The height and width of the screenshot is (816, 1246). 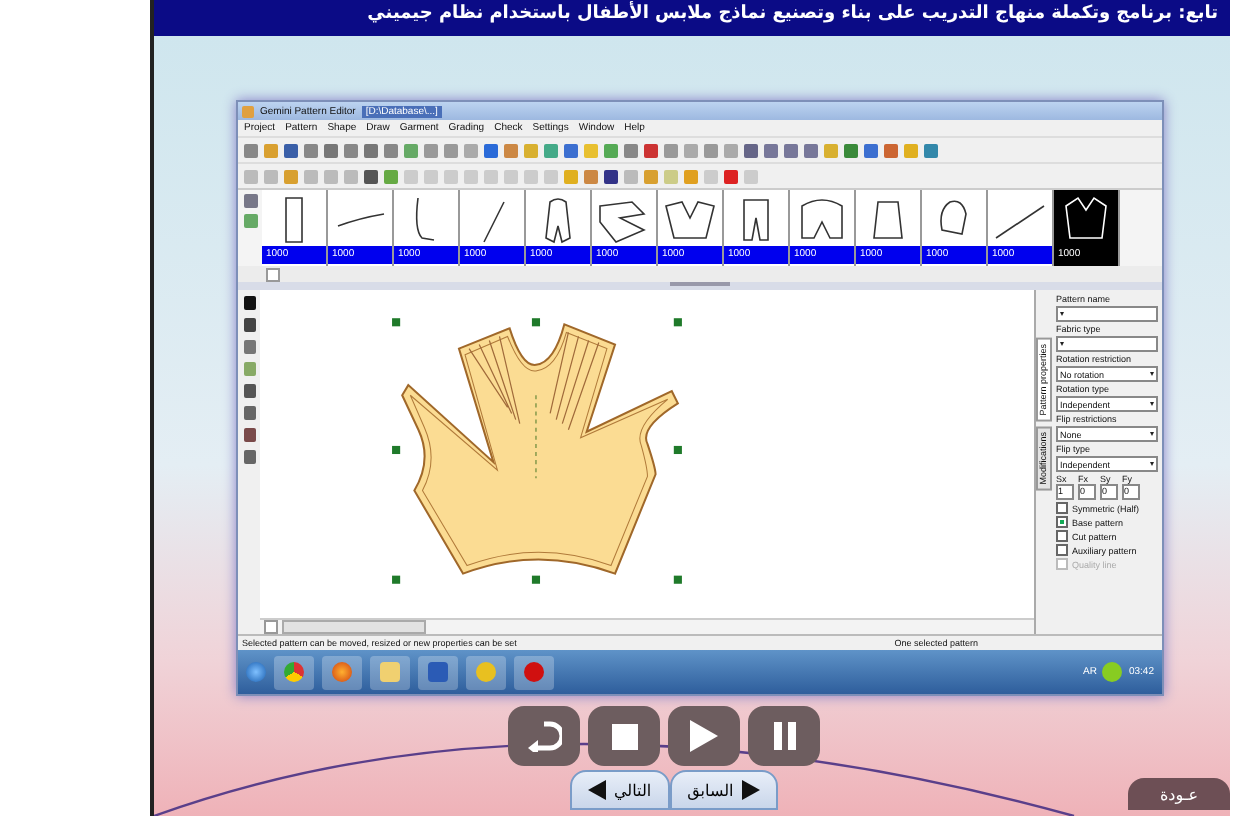 What do you see at coordinates (620, 790) in the screenshot?
I see `nav-button: التالي` at bounding box center [620, 790].